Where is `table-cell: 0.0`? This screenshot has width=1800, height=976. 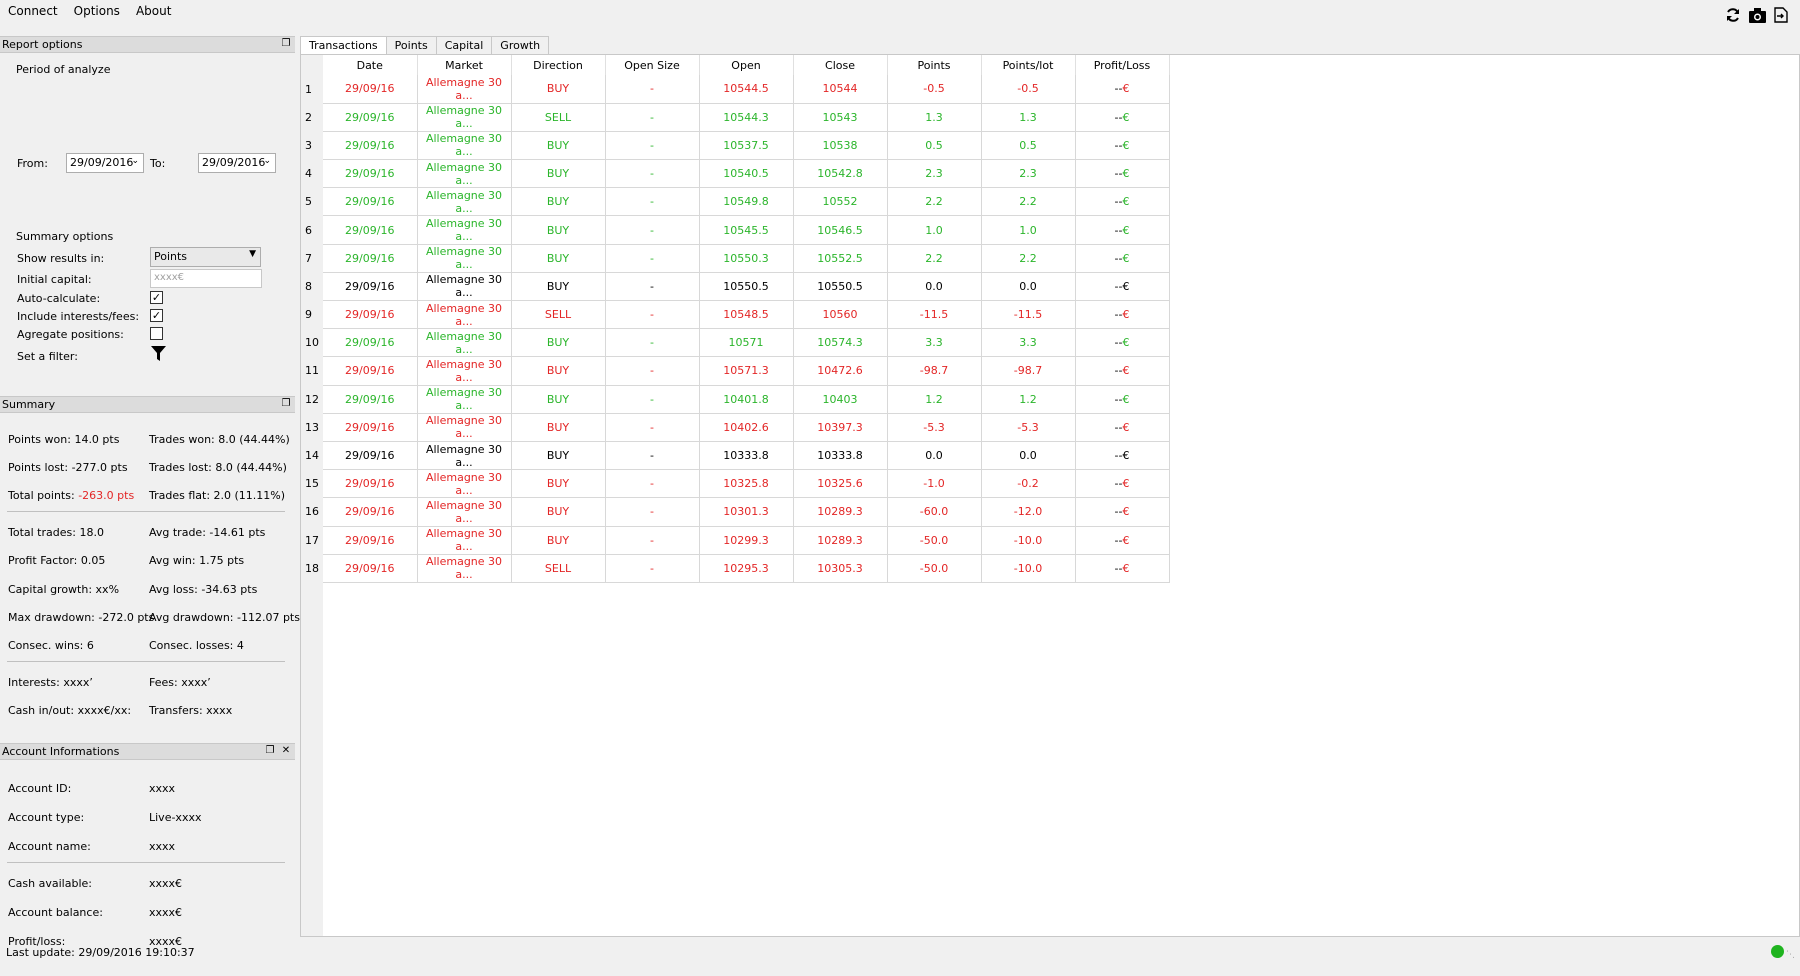 table-cell: 0.0 is located at coordinates (934, 287).